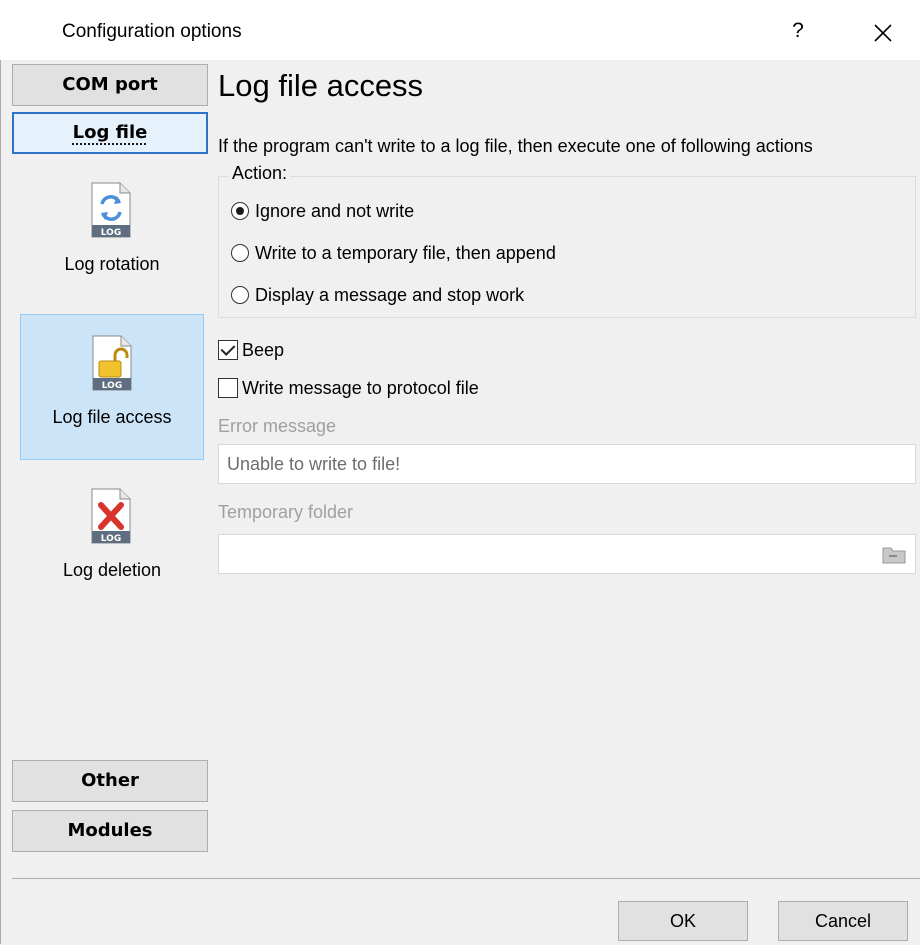  Describe the element at coordinates (277, 426) in the screenshot. I see `error-message-label: Error message` at that location.